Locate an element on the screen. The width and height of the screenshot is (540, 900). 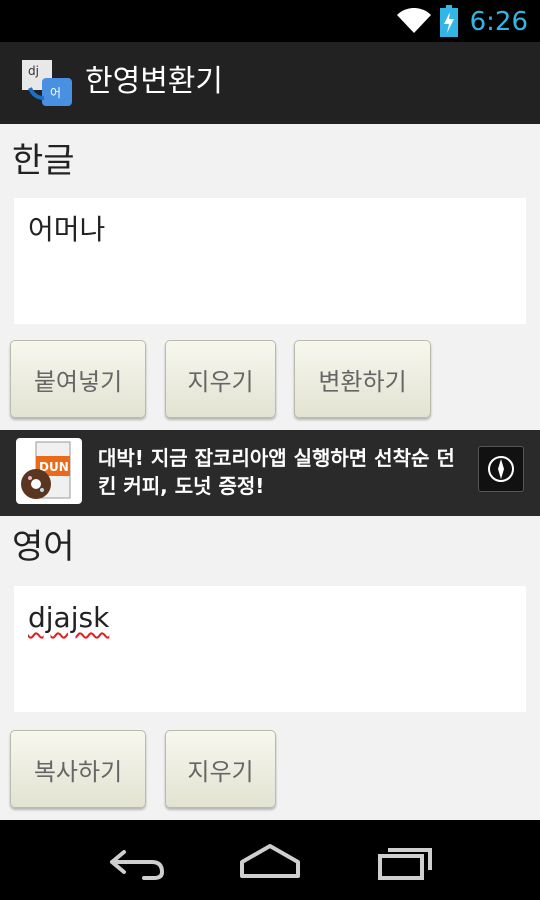
battery-charging-icon is located at coordinates (449, 21).